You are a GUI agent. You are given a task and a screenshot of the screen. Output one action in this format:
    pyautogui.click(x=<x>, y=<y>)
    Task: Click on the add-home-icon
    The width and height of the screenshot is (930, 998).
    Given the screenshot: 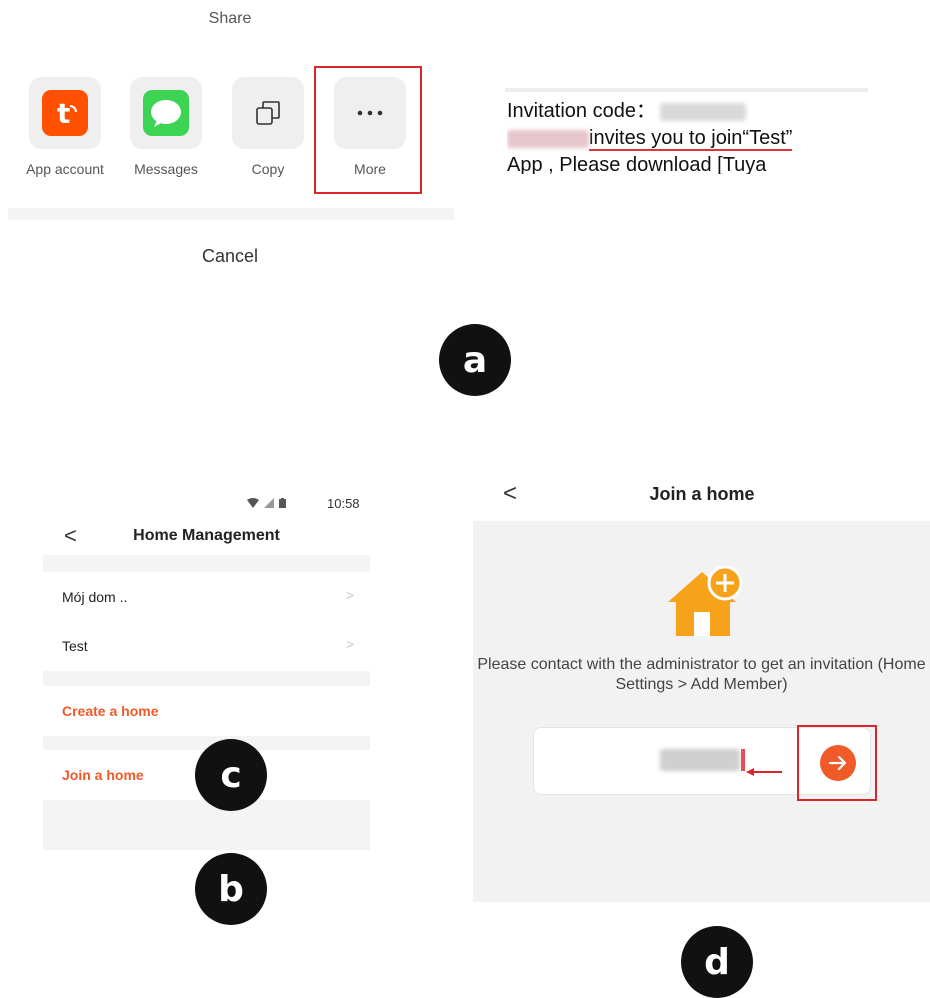 What is the action you would take?
    pyautogui.click(x=705, y=601)
    